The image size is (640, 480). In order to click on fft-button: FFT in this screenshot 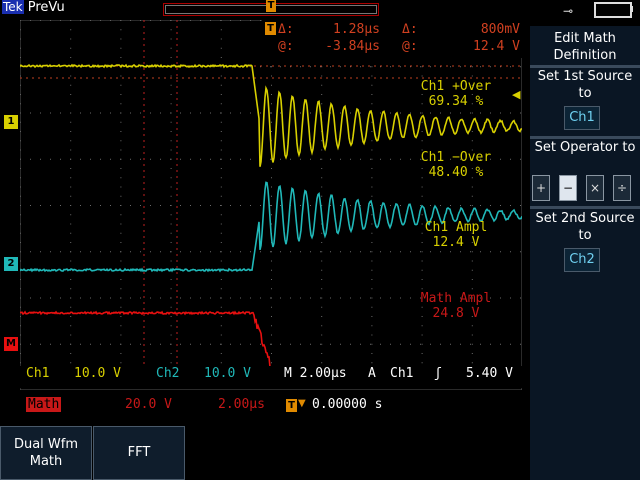, I will do `click(139, 453)`.